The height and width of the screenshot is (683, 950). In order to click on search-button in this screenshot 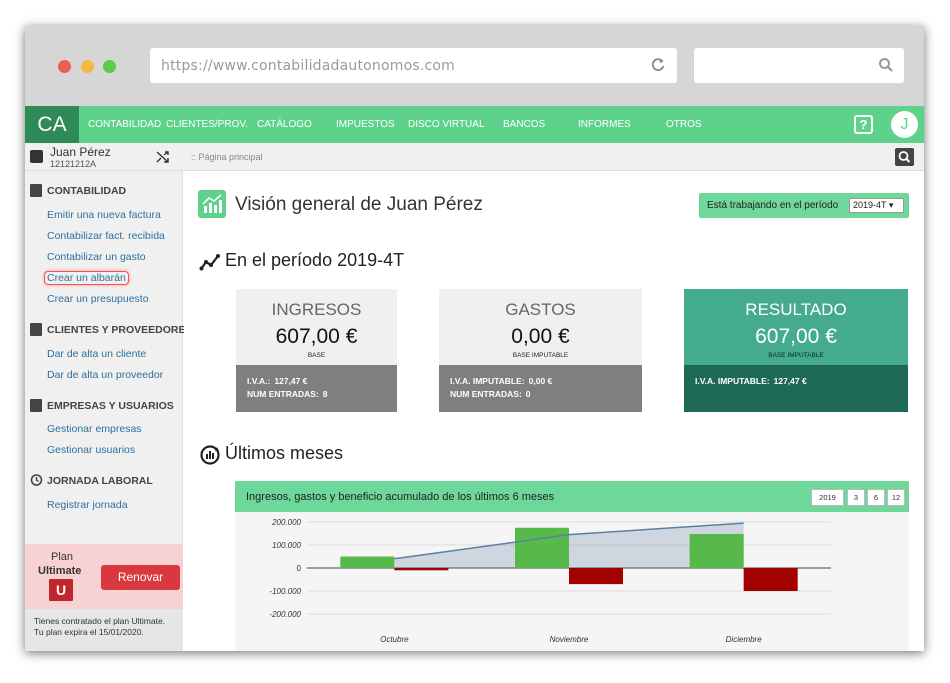, I will do `click(904, 157)`.